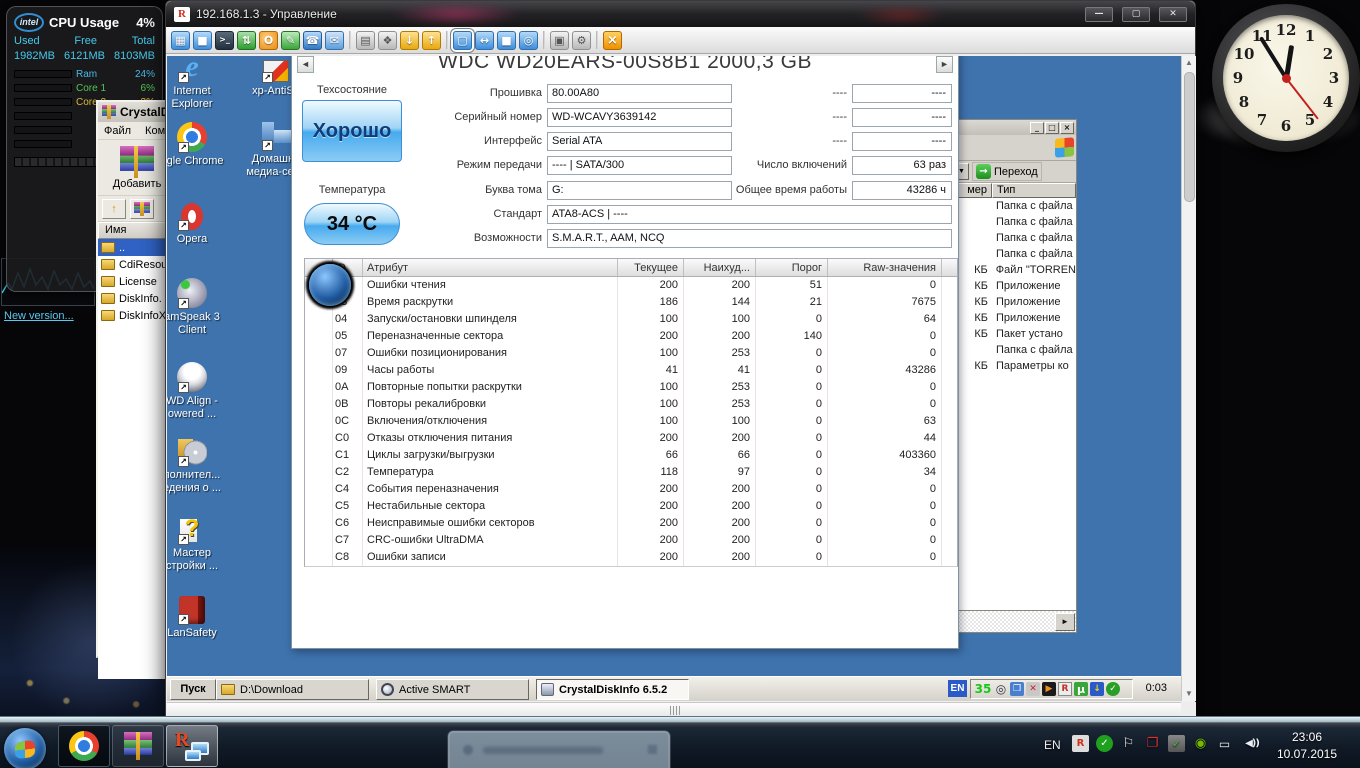 The image size is (1360, 768). I want to click on import-icon: ↓, so click(409, 40).